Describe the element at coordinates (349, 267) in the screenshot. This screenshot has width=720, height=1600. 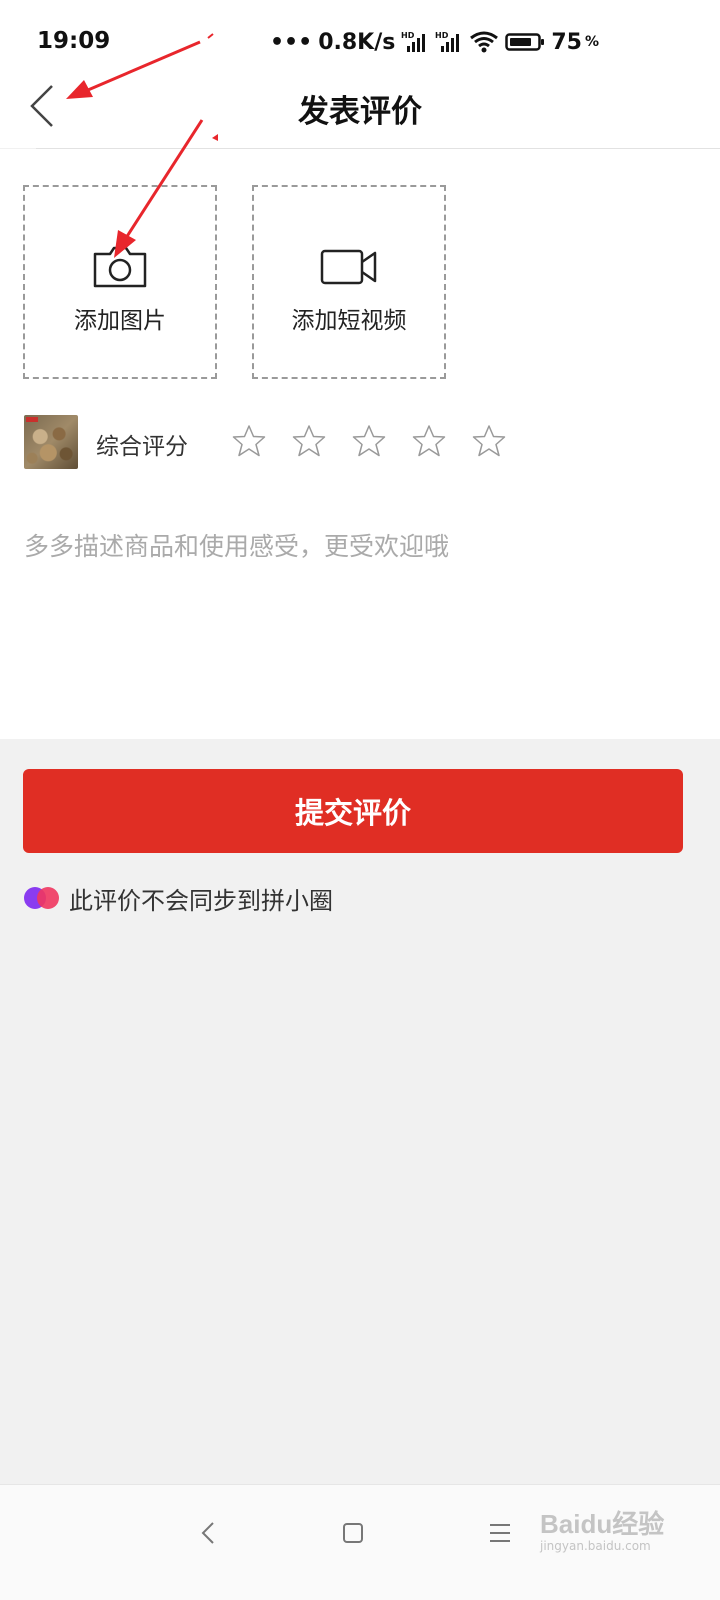
I see `video-camera-icon` at that location.